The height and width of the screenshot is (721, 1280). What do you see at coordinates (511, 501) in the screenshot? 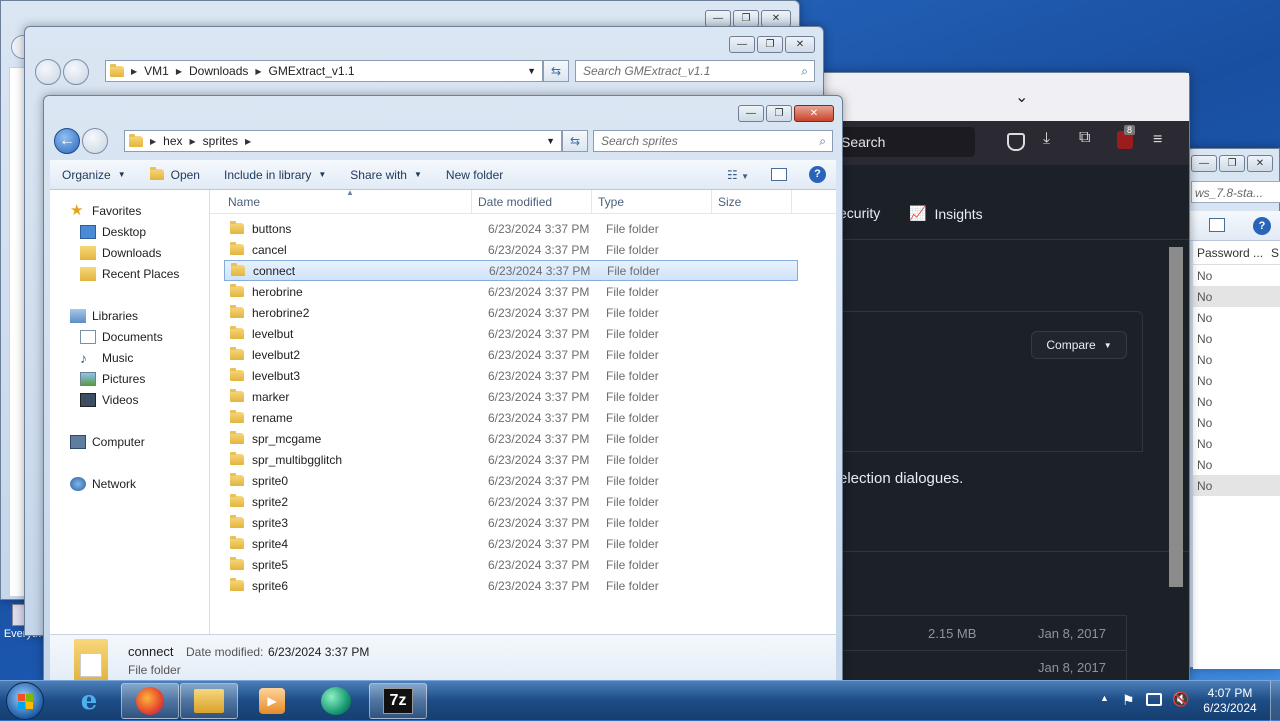
I see `file-row: sprite2 6/23/2024 3:37 PM File folder` at bounding box center [511, 501].